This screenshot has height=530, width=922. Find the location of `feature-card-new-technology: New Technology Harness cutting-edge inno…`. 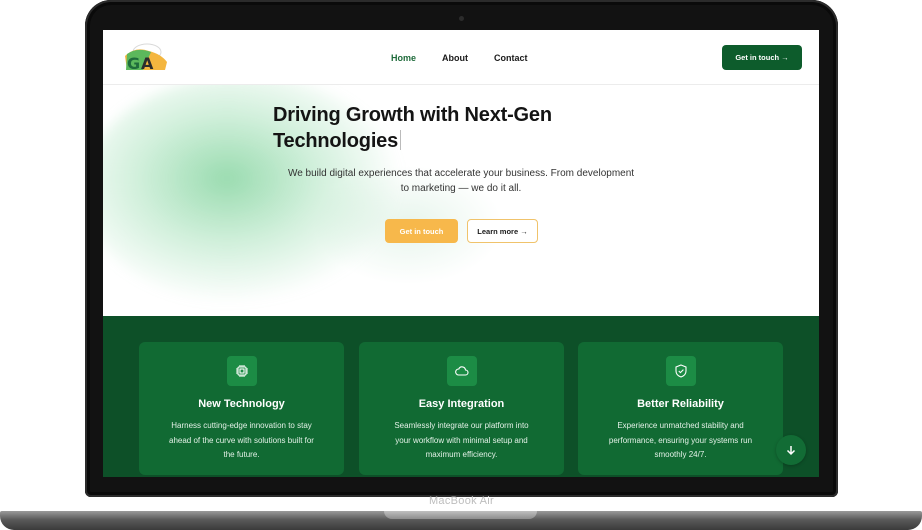

feature-card-new-technology: New Technology Harness cutting-edge inno… is located at coordinates (241, 408).